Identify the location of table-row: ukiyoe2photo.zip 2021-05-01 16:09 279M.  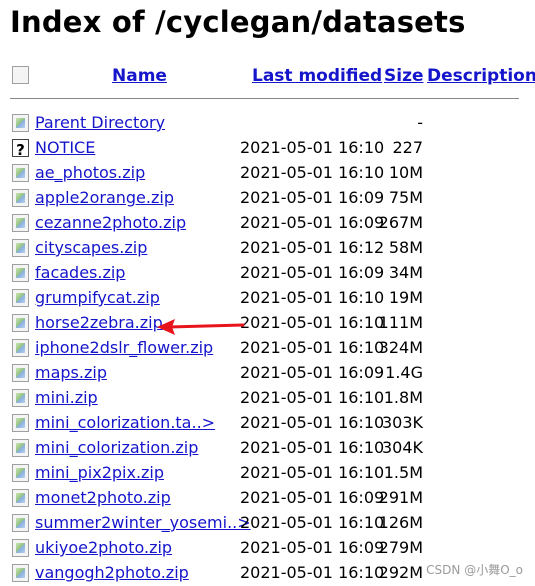
(267, 547).